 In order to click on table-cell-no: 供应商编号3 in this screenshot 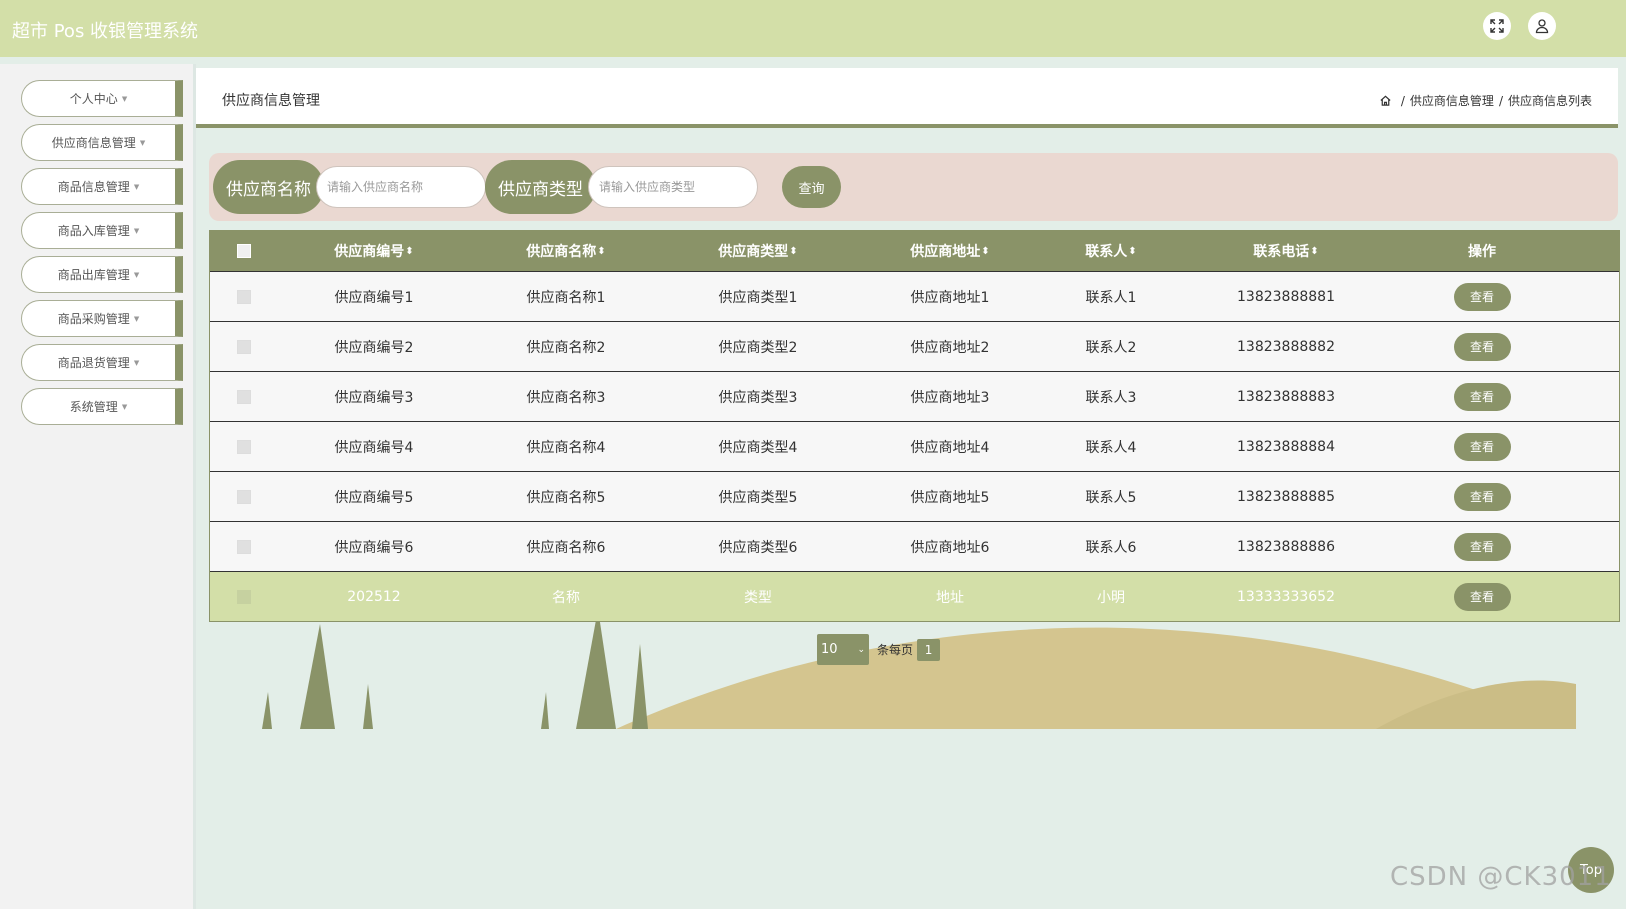, I will do `click(374, 397)`.